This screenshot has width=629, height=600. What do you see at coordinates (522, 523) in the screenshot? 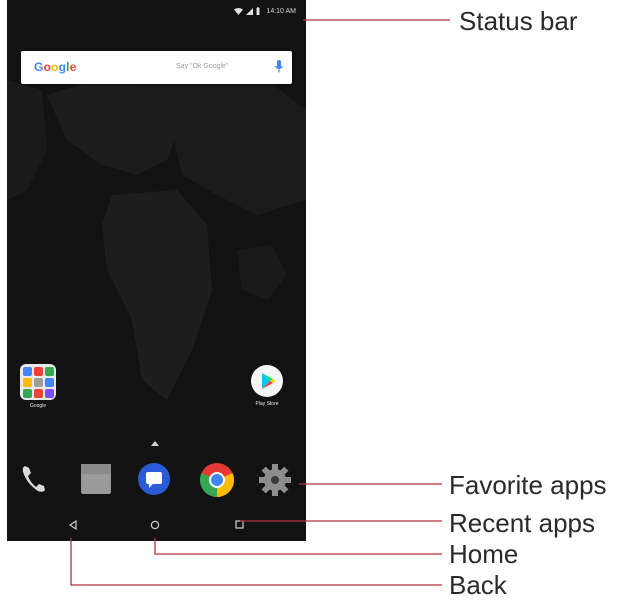
I see `callout-recent-apps: Recent apps` at bounding box center [522, 523].